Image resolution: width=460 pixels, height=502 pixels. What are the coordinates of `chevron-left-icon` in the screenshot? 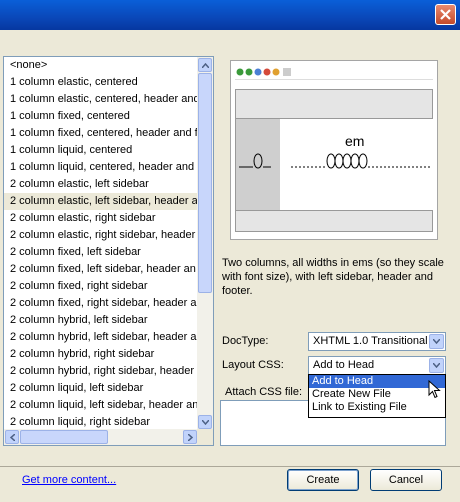 It's located at (12, 437).